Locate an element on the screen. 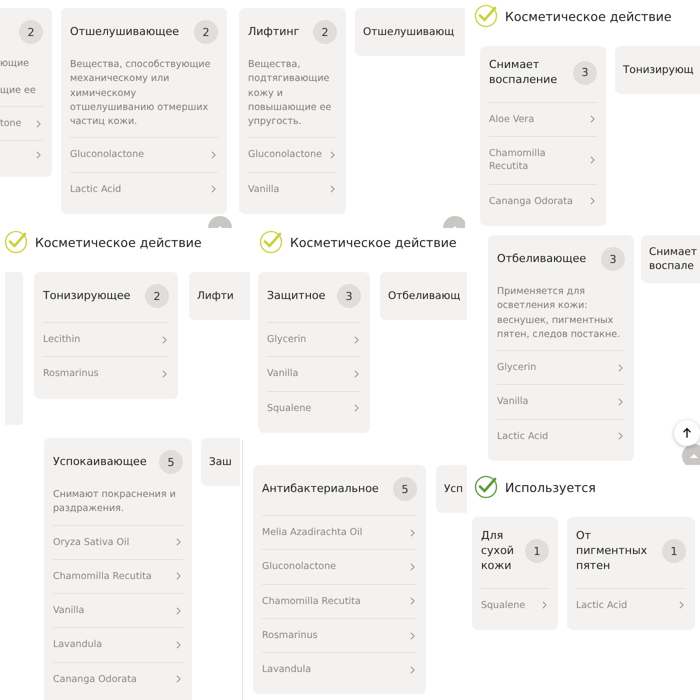 The width and height of the screenshot is (700, 700). card-title: Снимает воспаление is located at coordinates (523, 73).